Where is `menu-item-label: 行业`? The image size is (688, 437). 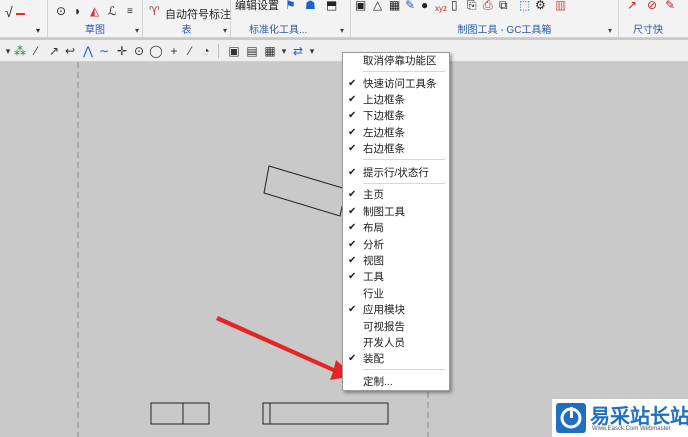
menu-item-label: 行业 is located at coordinates (373, 294).